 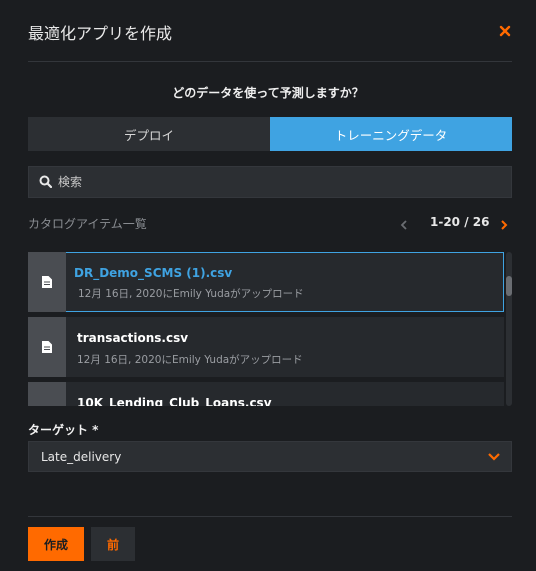 I want to click on target-label: ターゲット *, so click(x=63, y=430).